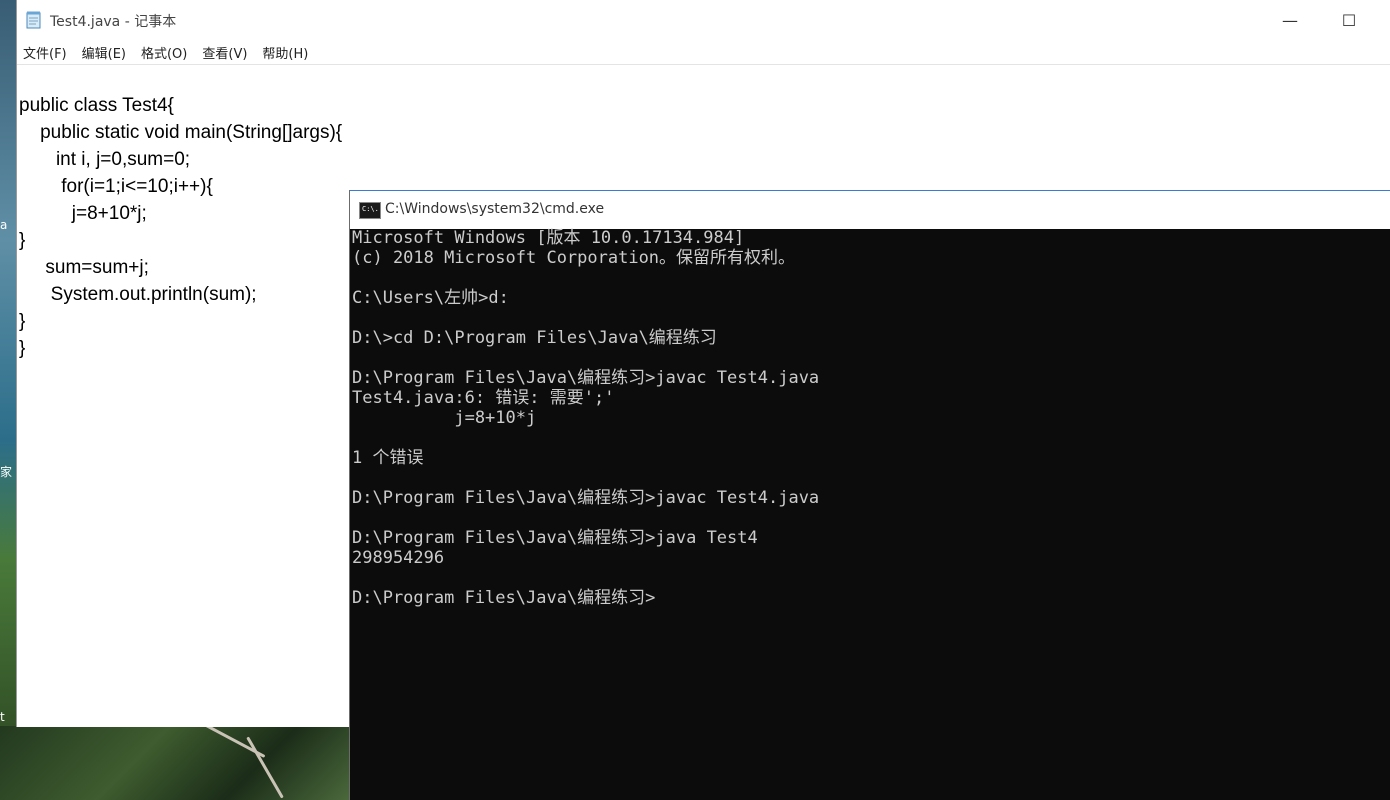  Describe the element at coordinates (228, 52) in the screenshot. I see `menu-view: 查看(V)` at that location.